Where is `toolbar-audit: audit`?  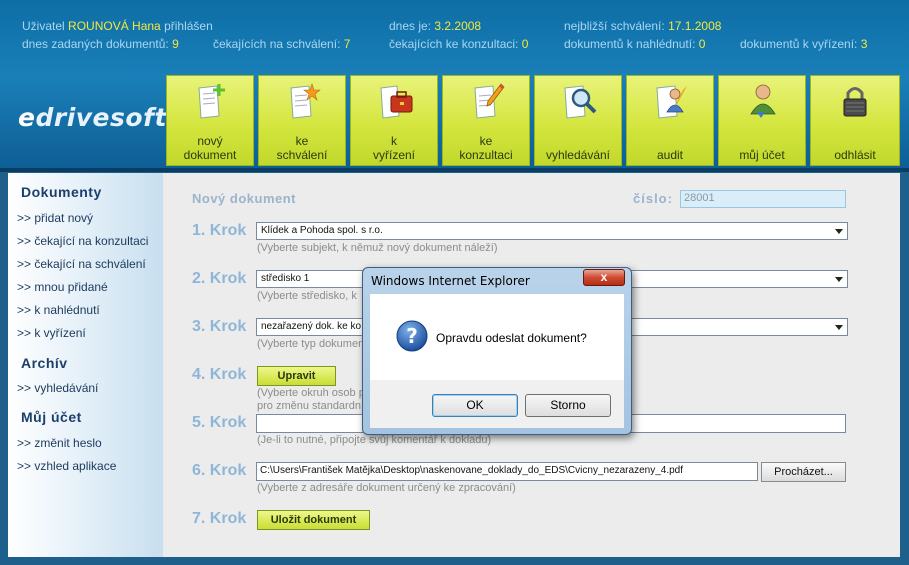 toolbar-audit: audit is located at coordinates (670, 120).